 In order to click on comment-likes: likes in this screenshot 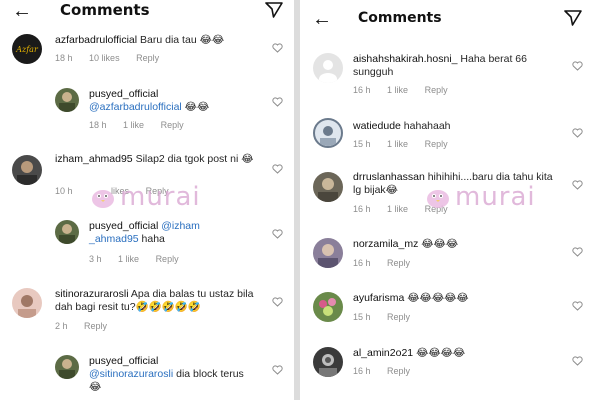, I will do `click(120, 191)`.